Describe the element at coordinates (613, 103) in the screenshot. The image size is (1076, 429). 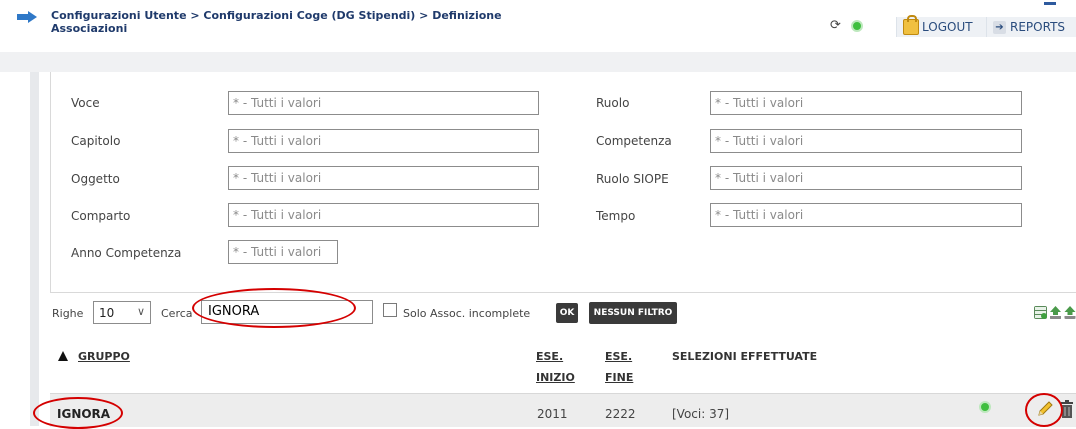
I see `ruolo-label: Ruolo` at that location.